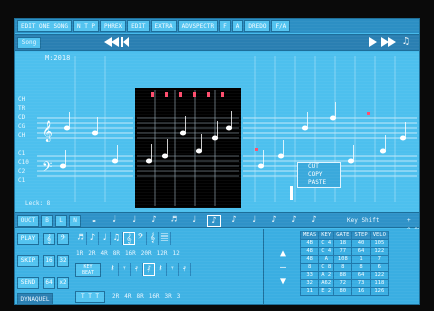 This screenshot has height=311, width=434. I want to click on track-label: CG, so click(21, 126).